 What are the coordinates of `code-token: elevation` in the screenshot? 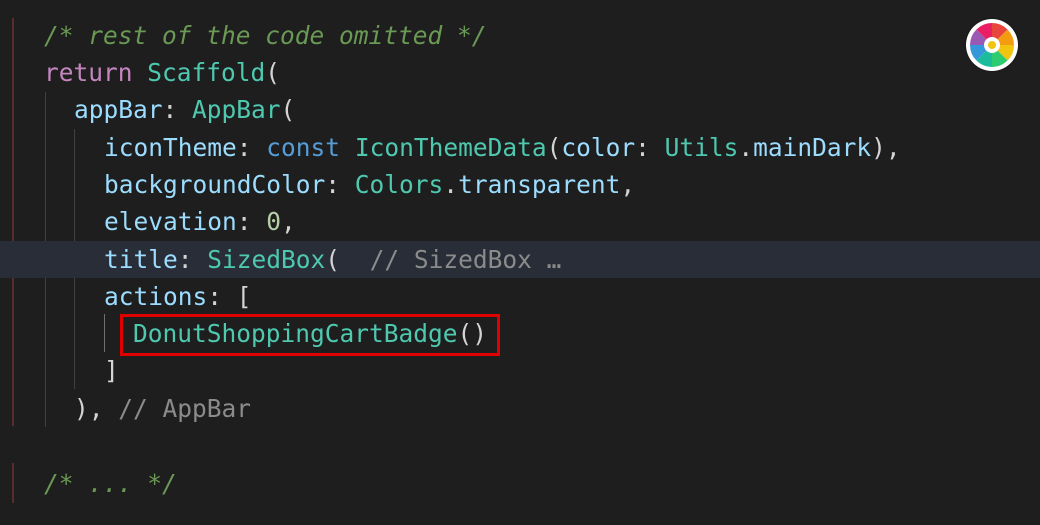 It's located at (170, 221).